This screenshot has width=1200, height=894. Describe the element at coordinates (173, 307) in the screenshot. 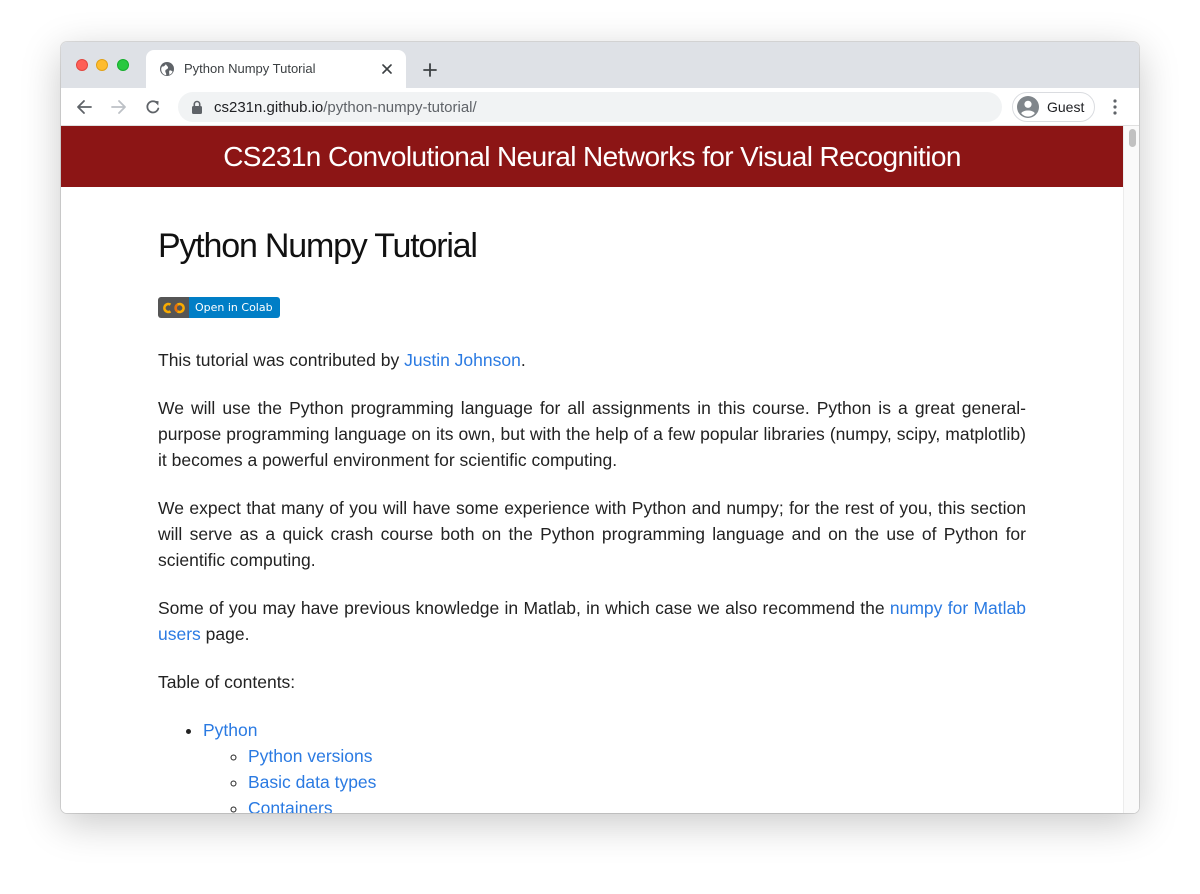

I see `colab-logo-icon` at that location.